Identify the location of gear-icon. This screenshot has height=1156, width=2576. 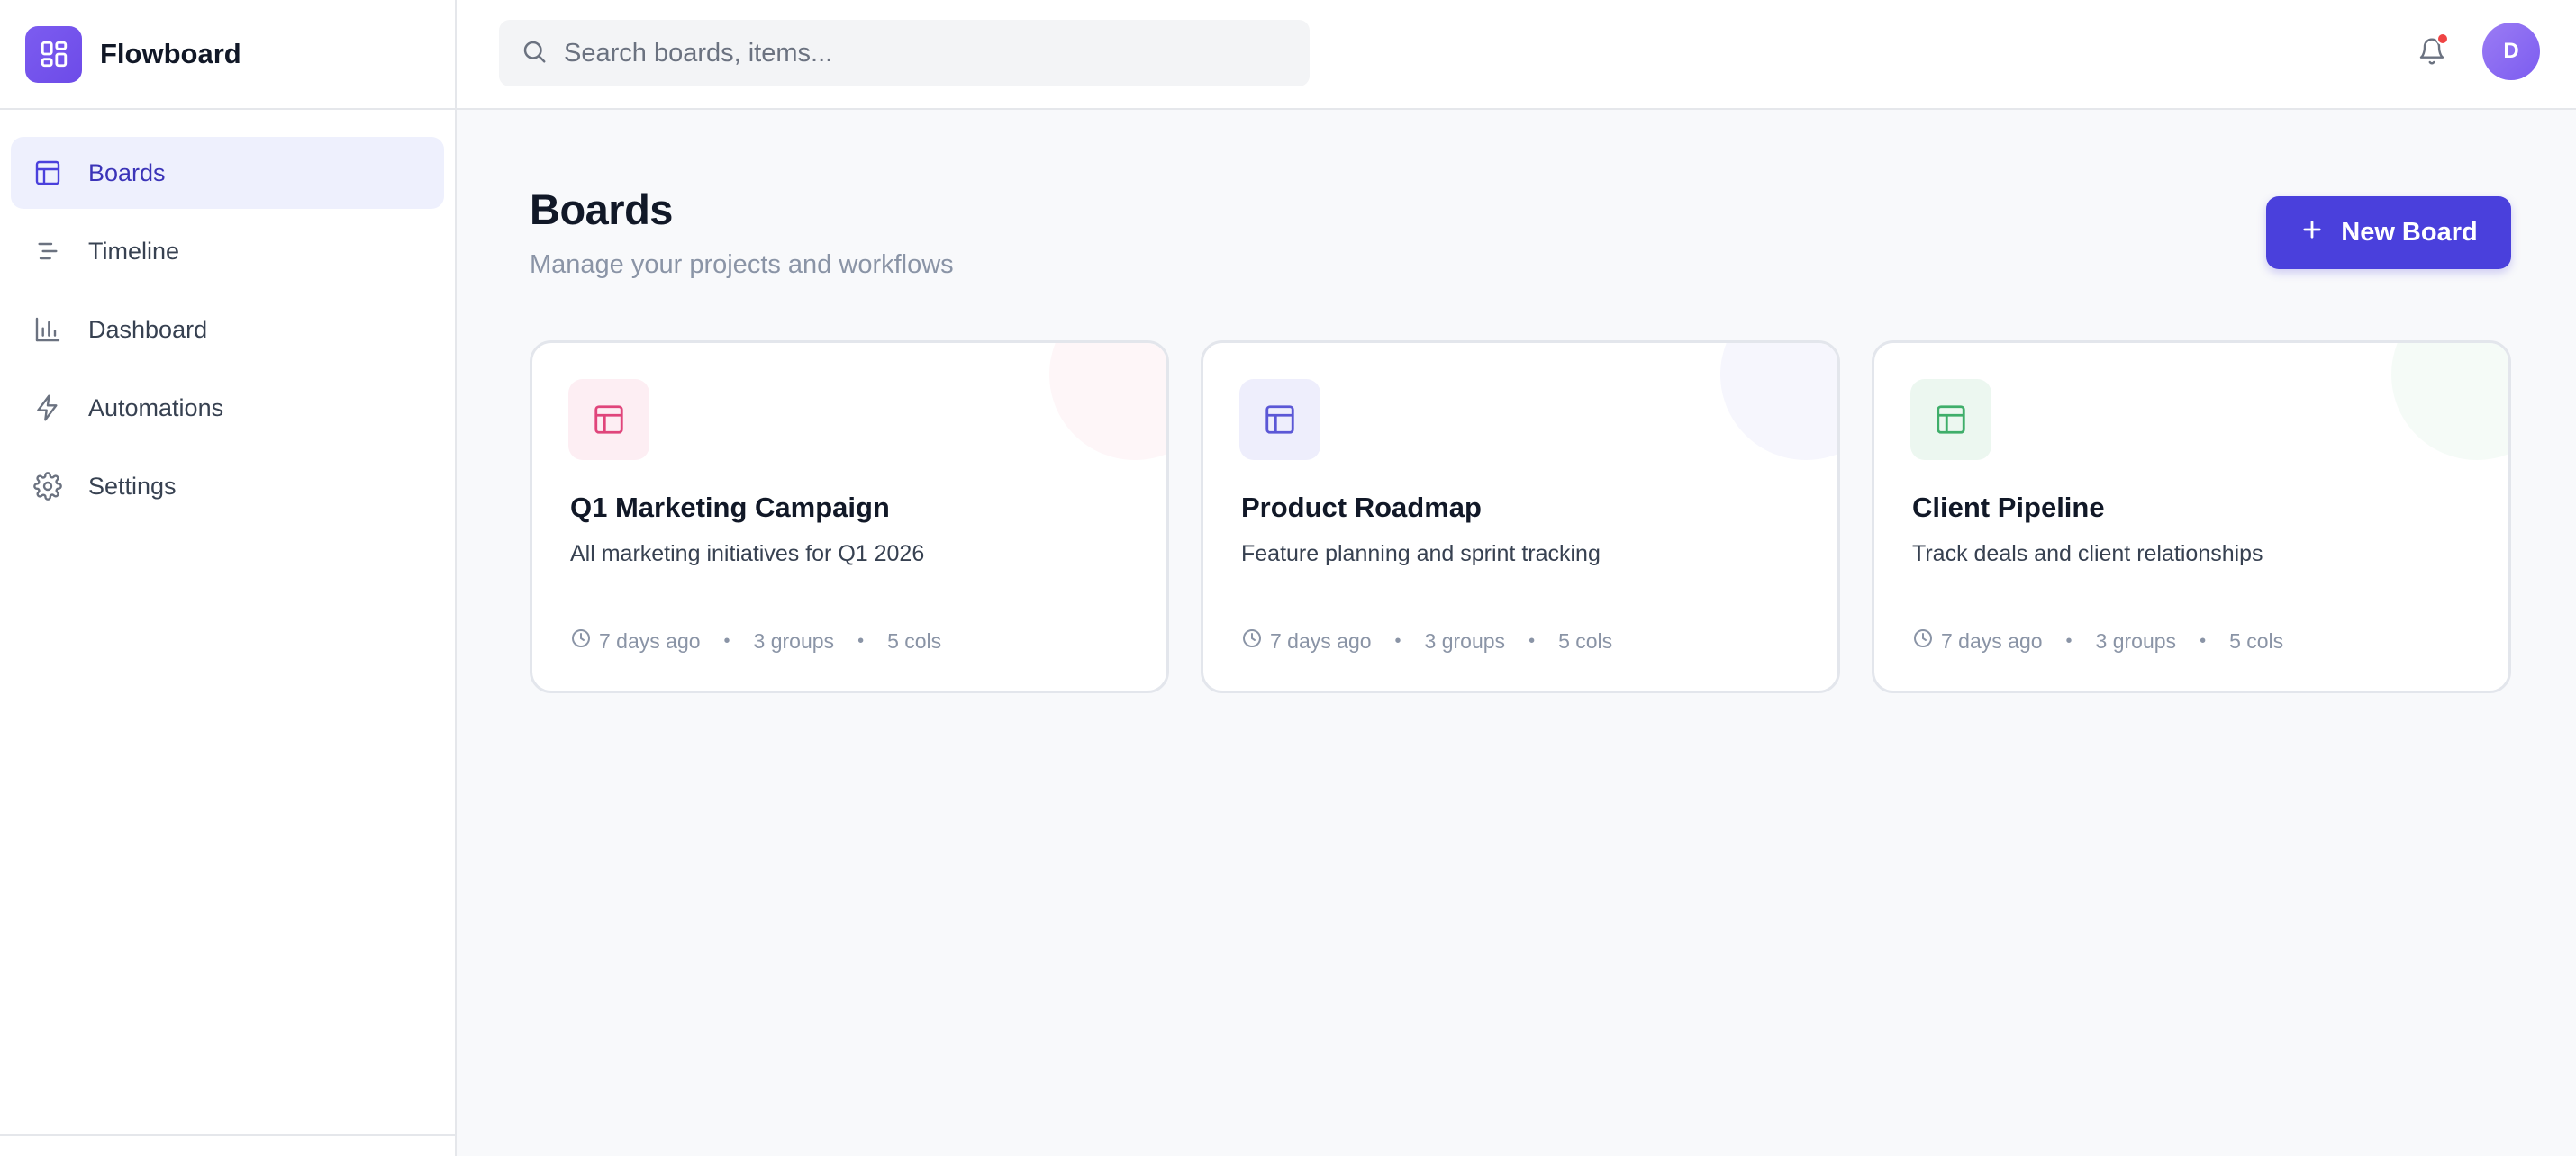
(47, 486).